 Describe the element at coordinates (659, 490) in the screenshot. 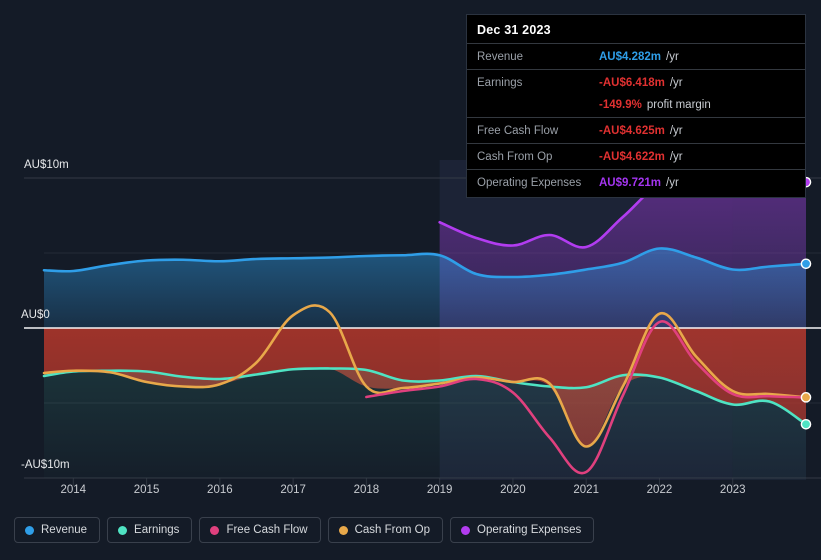

I see `x-axis-label-2022: 2022` at that location.